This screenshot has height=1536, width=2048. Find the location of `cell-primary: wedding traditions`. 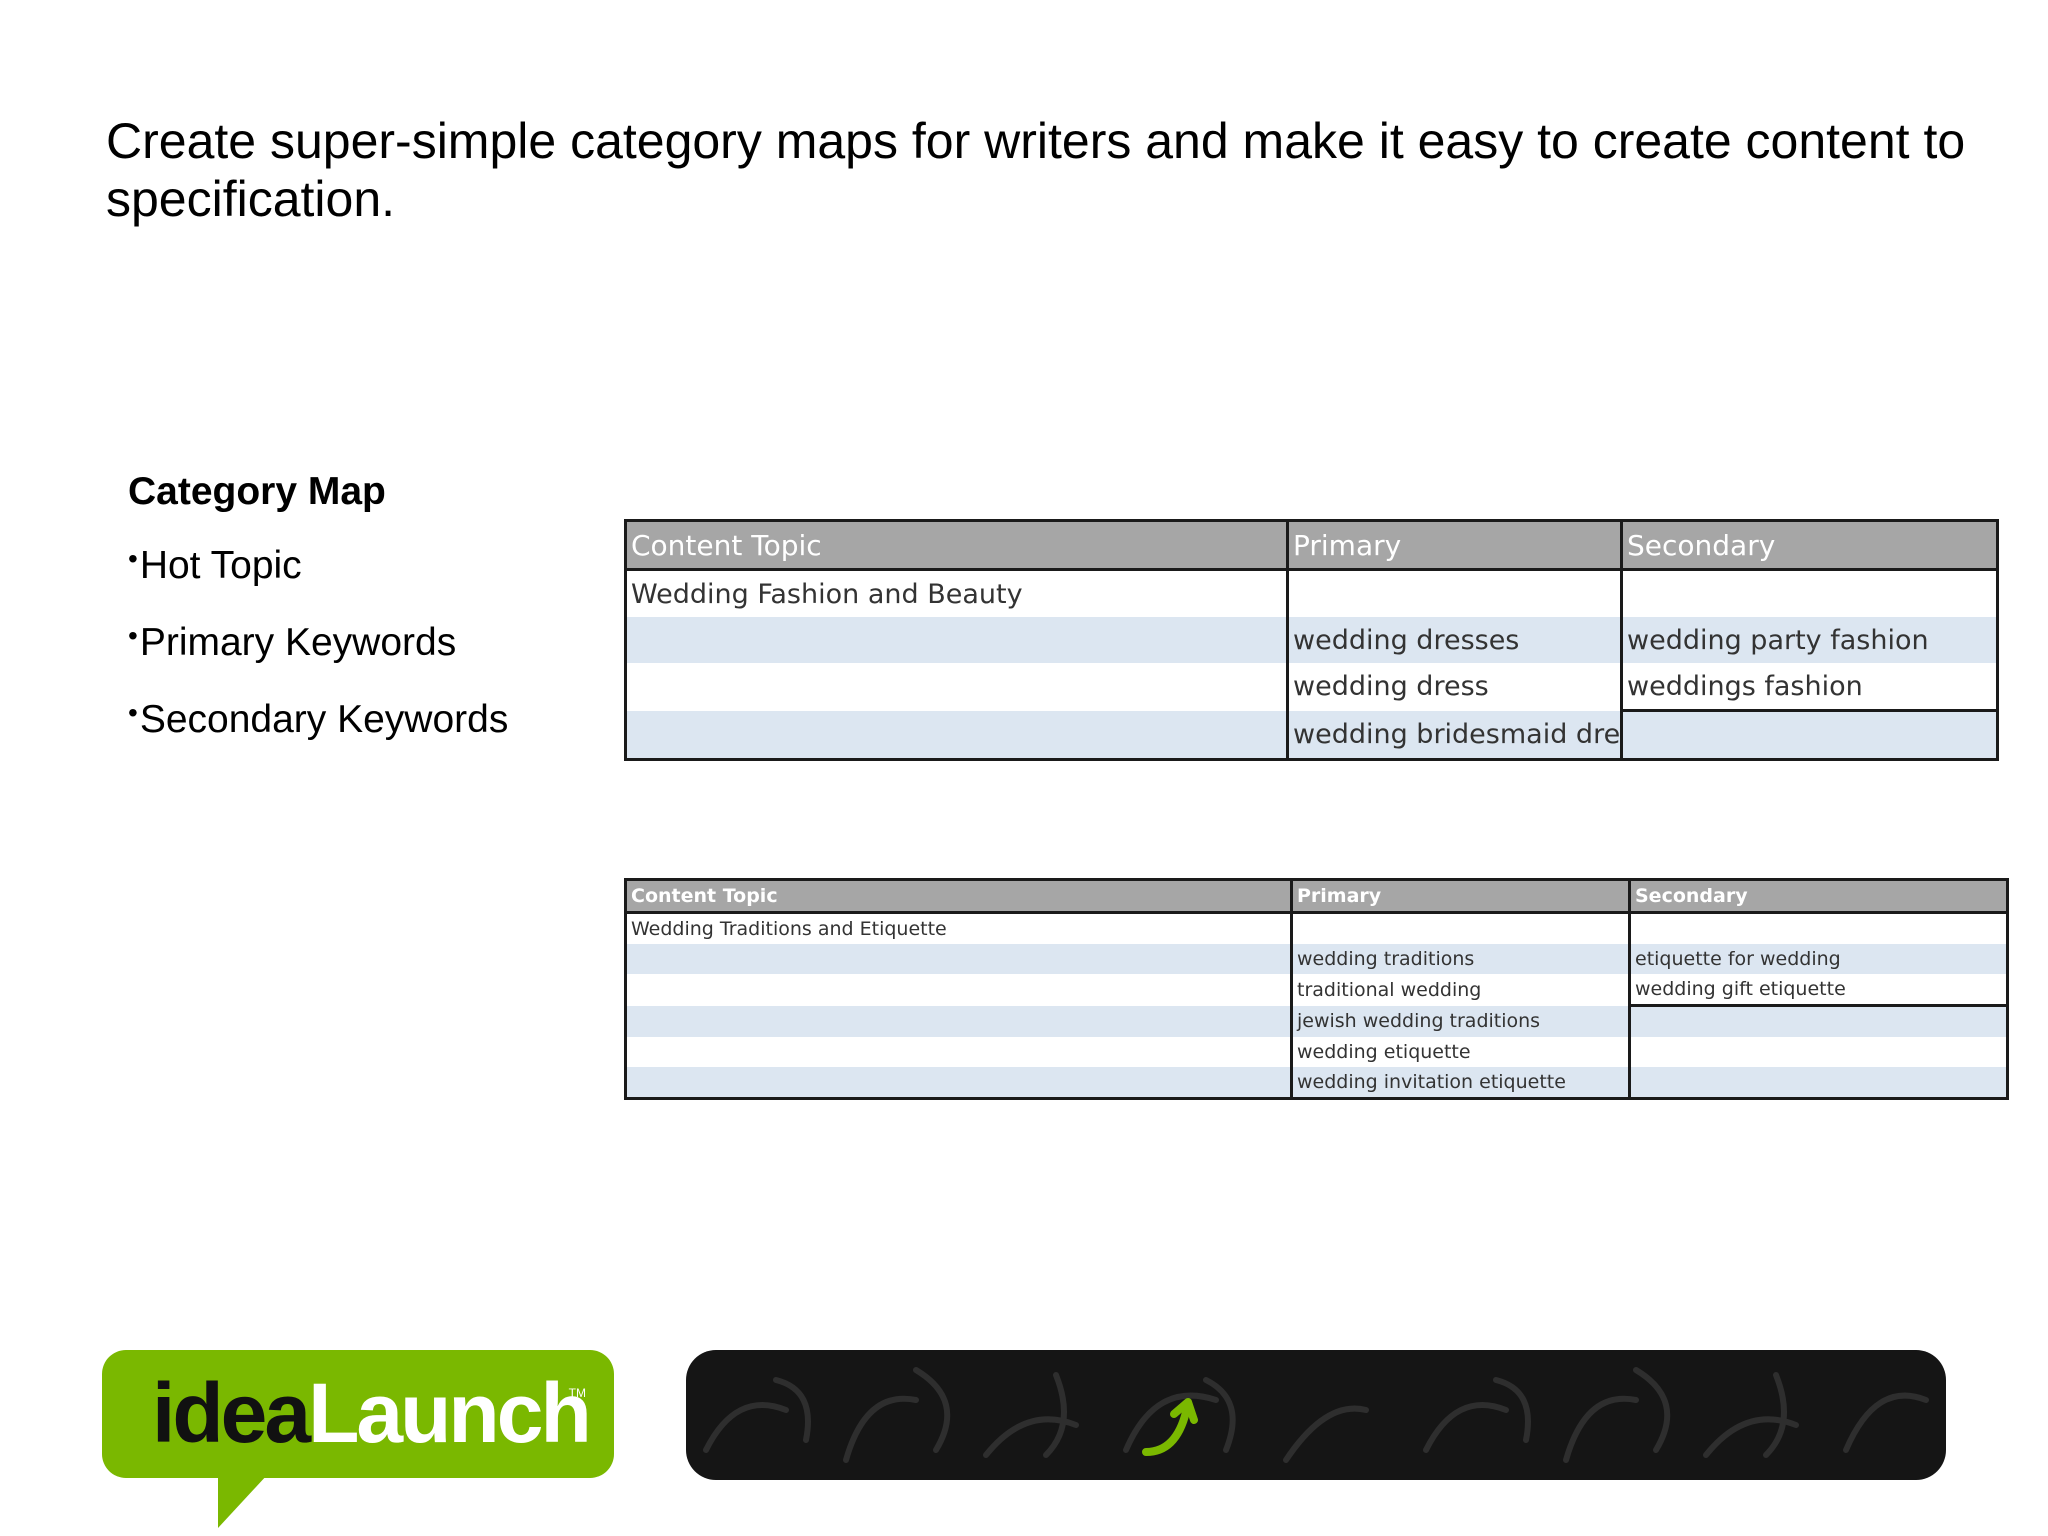

cell-primary: wedding traditions is located at coordinates (1460, 959).